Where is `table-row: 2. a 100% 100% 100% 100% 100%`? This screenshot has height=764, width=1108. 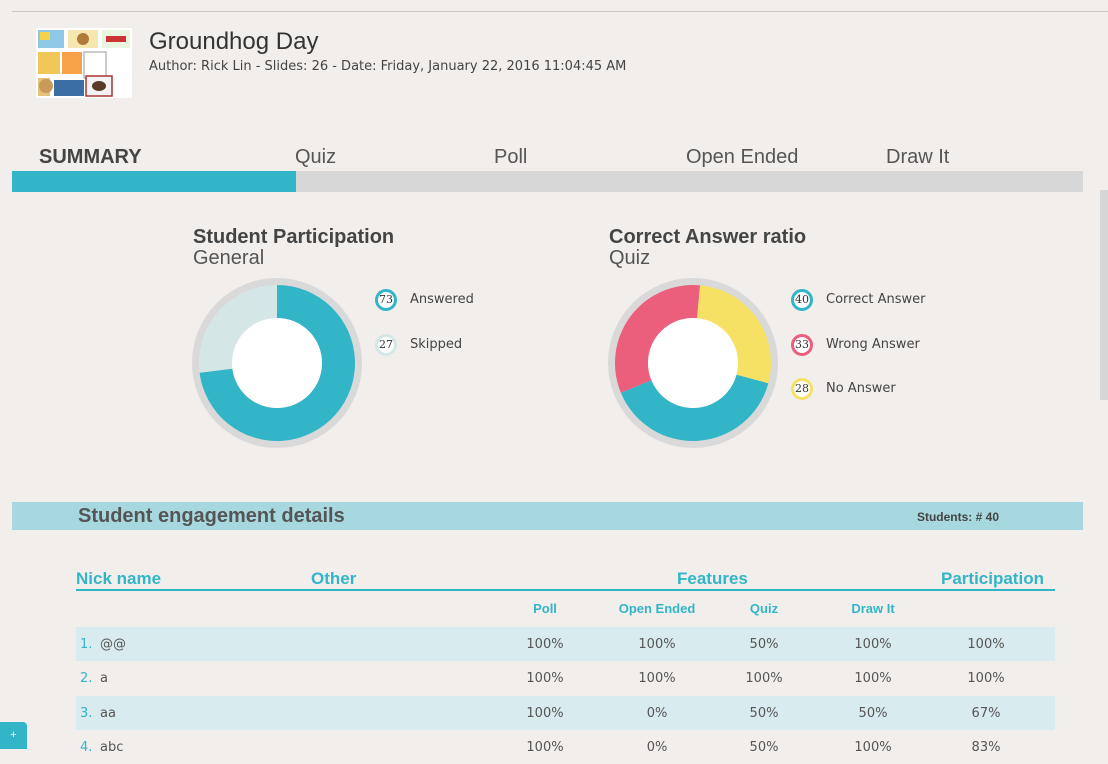
table-row: 2. a 100% 100% 100% 100% 100% is located at coordinates (565, 678).